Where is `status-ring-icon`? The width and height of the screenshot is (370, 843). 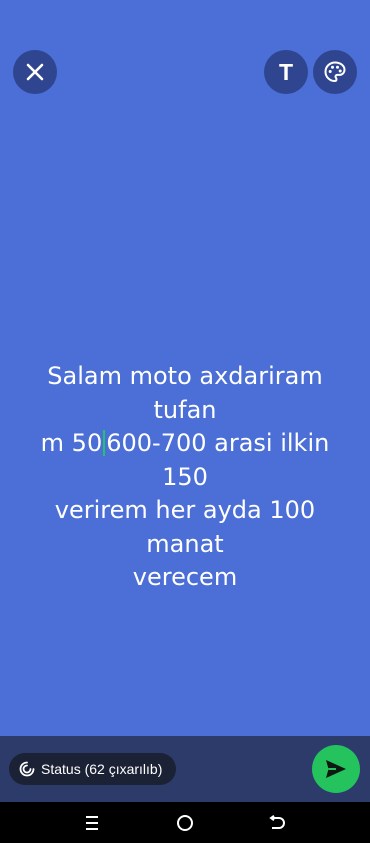 status-ring-icon is located at coordinates (27, 769).